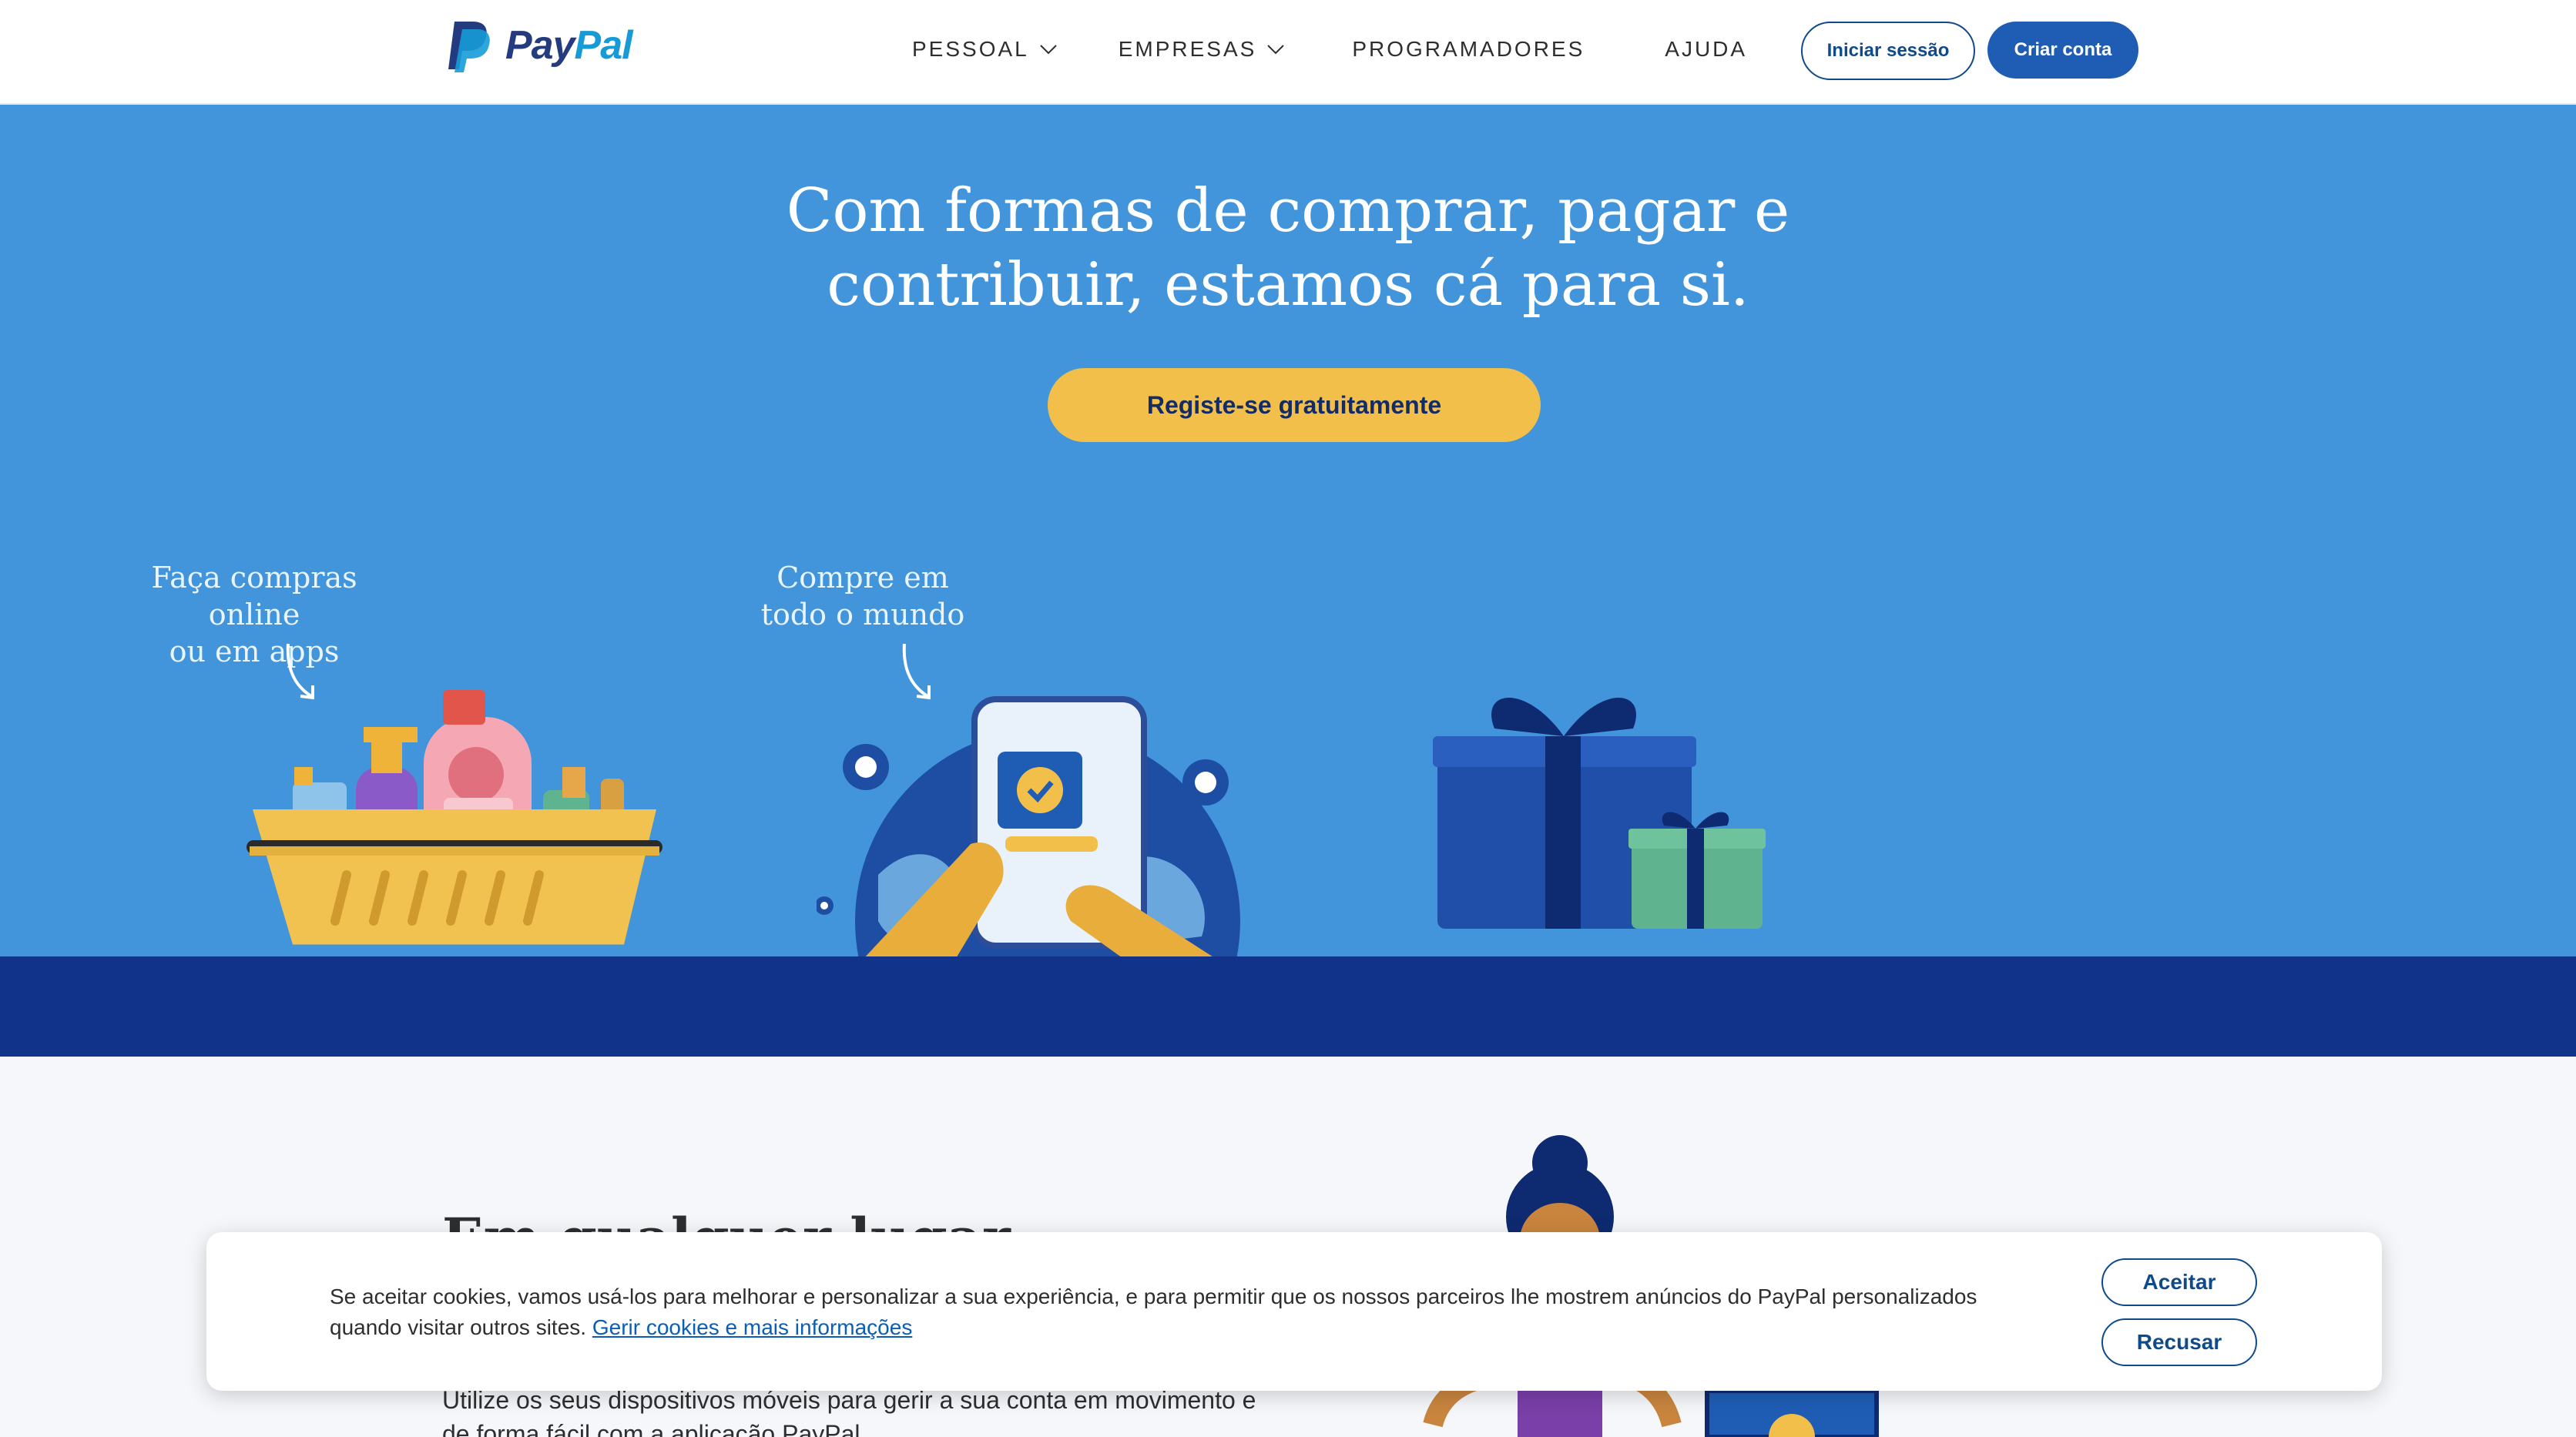 This screenshot has width=2576, height=1437. I want to click on caption-shop-worldwide: Compre em todo o mundo, so click(862, 596).